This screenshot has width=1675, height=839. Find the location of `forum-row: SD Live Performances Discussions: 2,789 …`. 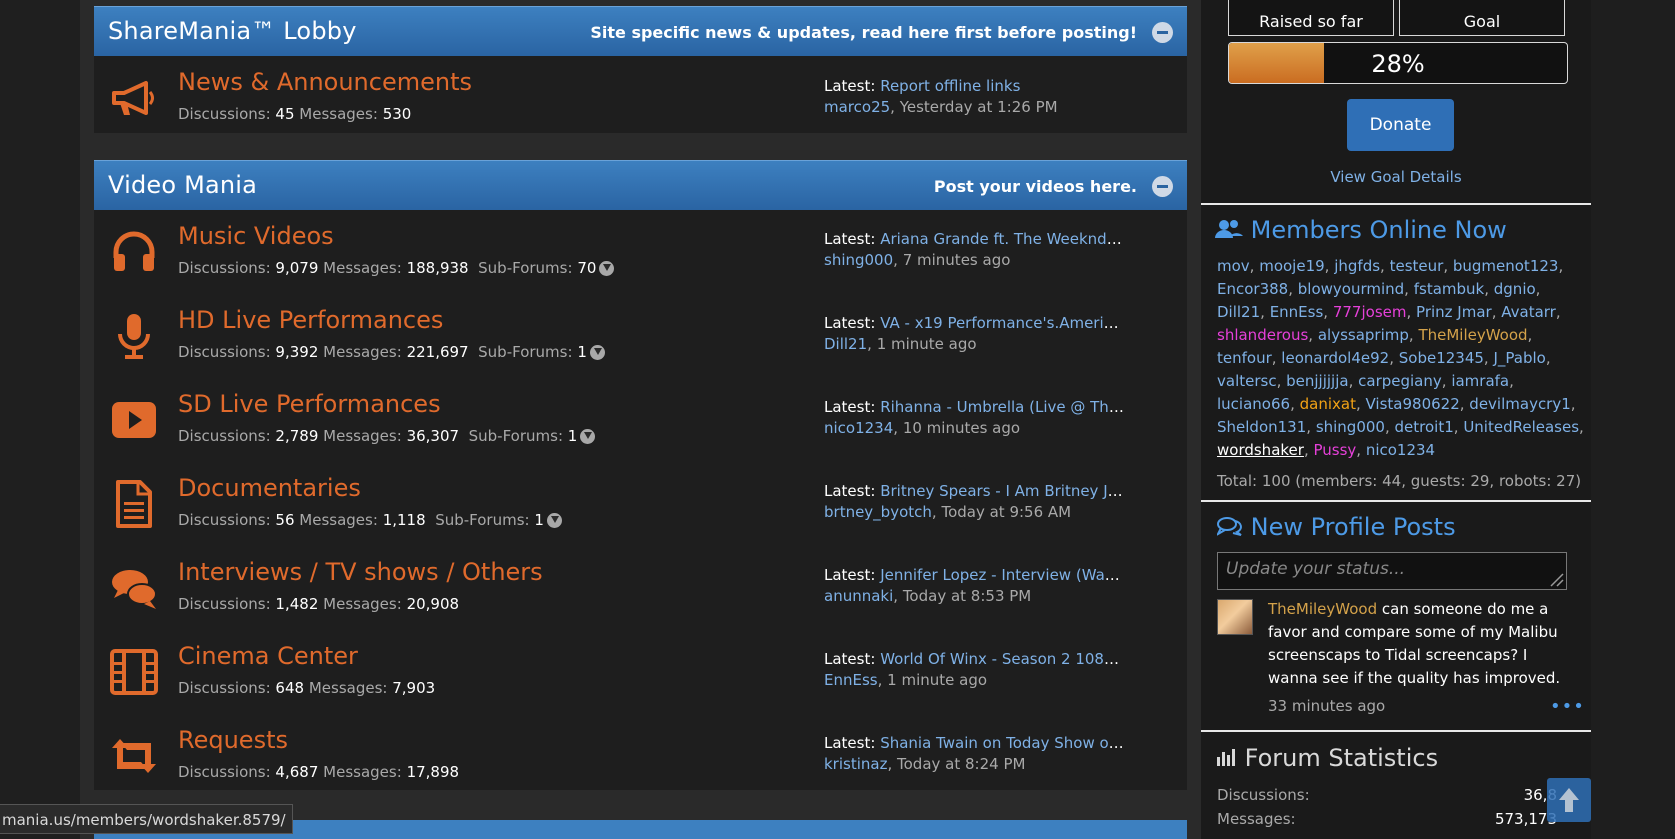

forum-row: SD Live Performances Discussions: 2,789 … is located at coordinates (640, 420).